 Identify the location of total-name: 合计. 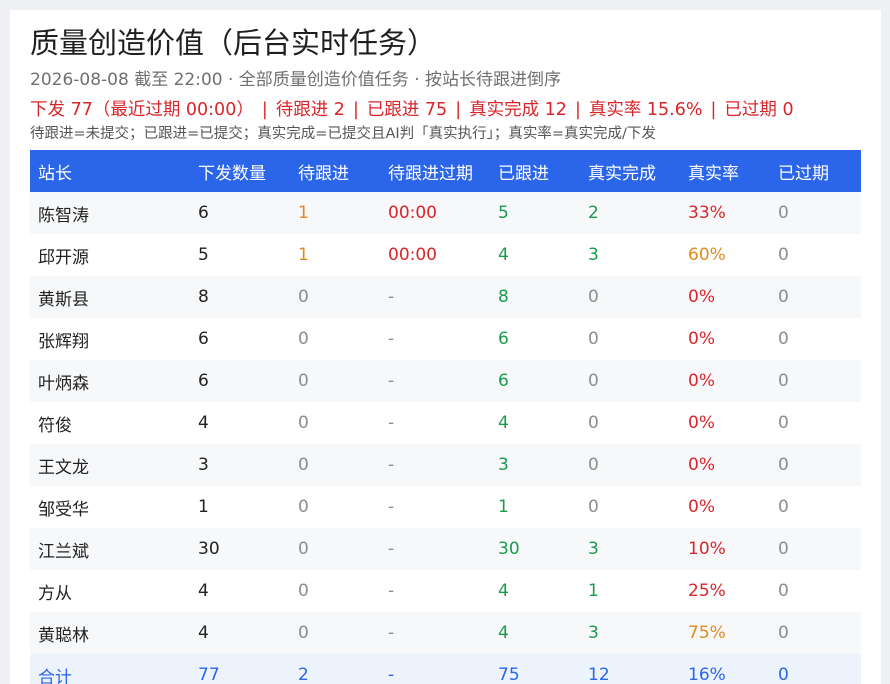
(55, 675).